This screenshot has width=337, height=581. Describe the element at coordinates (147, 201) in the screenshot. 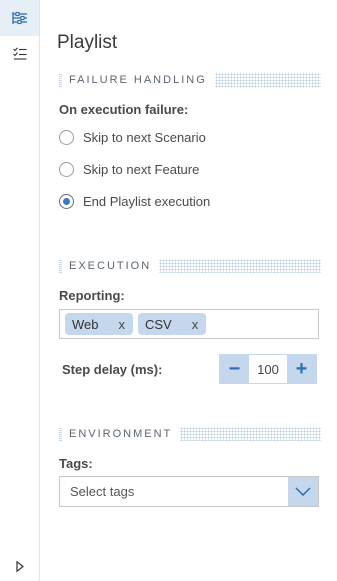

I see `radio-label: End Playlist execution` at that location.